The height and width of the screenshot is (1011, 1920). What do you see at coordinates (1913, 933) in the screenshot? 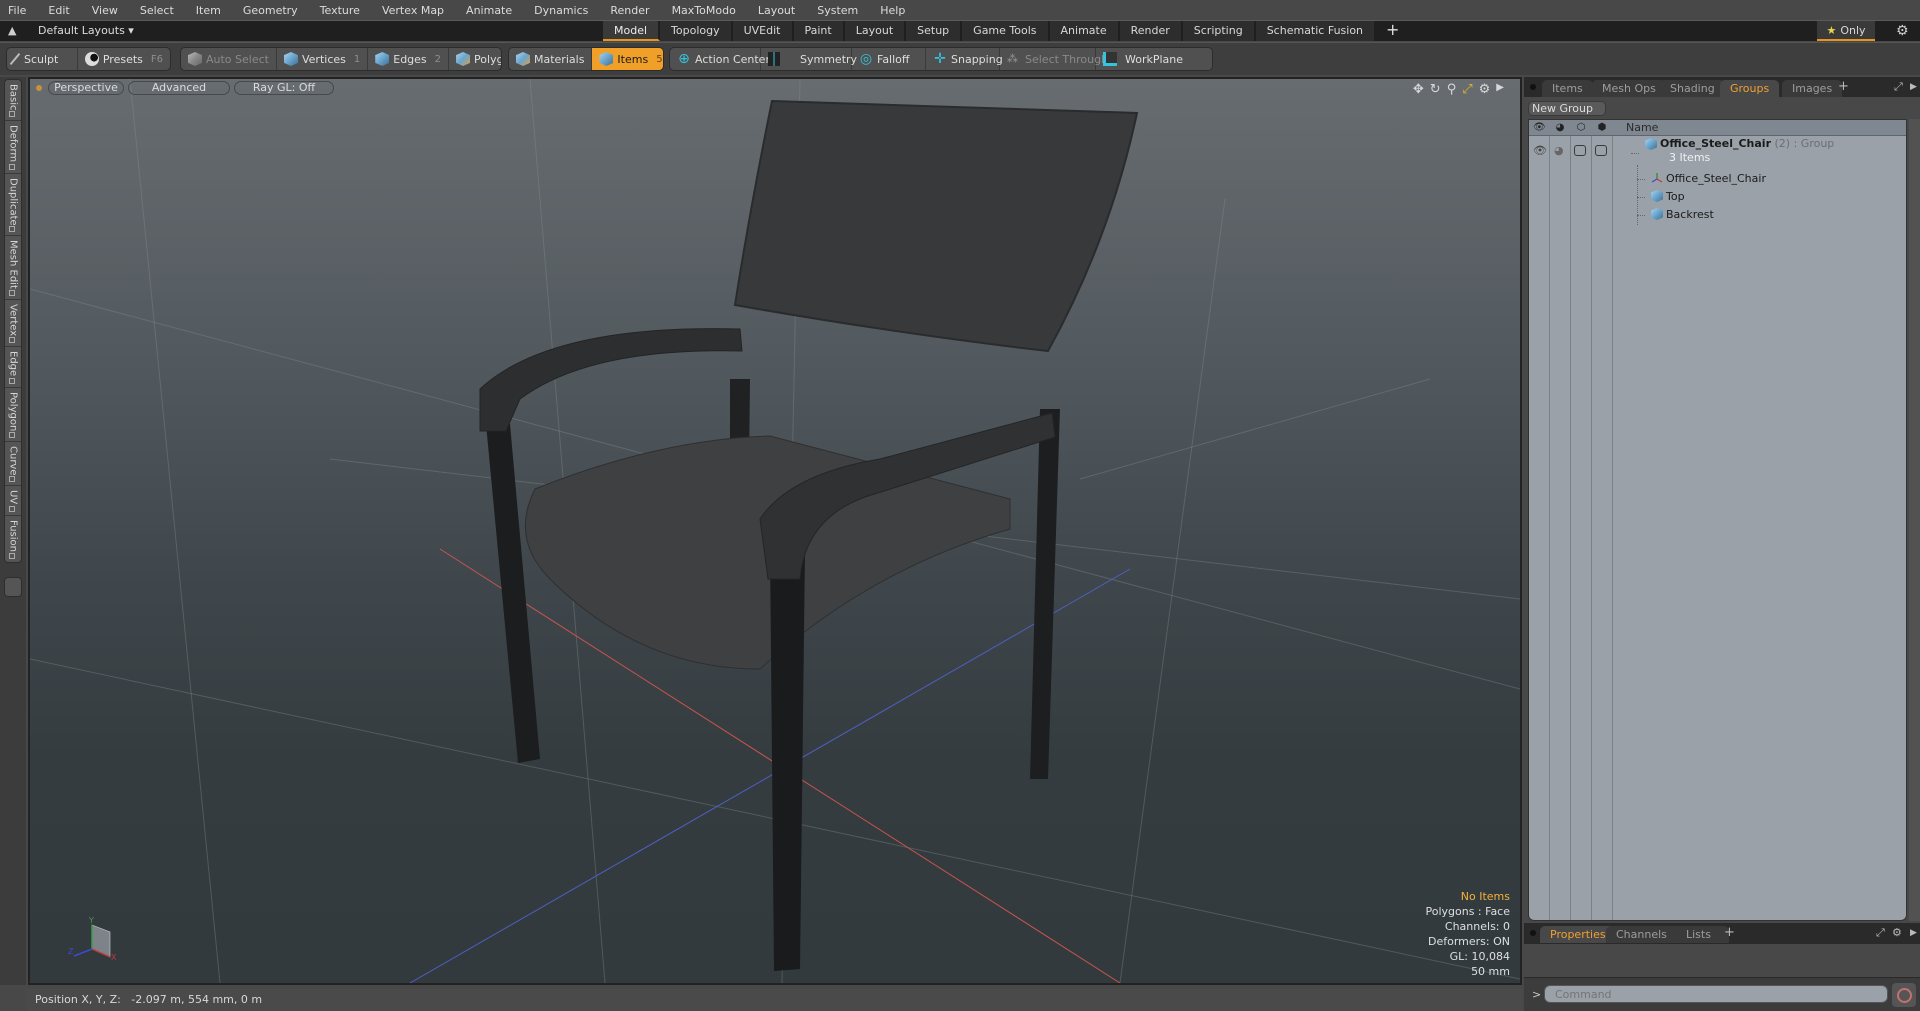
I see `properties-menu-arrow-icon: ▶` at bounding box center [1913, 933].